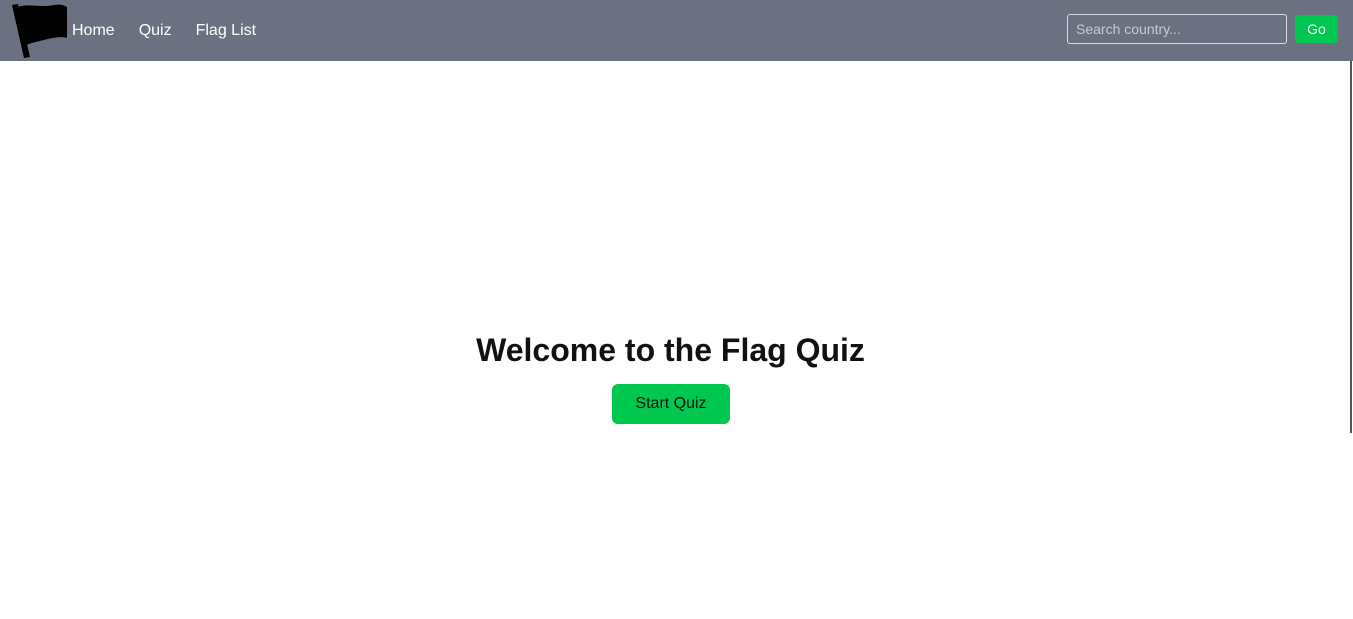  I want to click on search-go-button: Go, so click(1316, 29).